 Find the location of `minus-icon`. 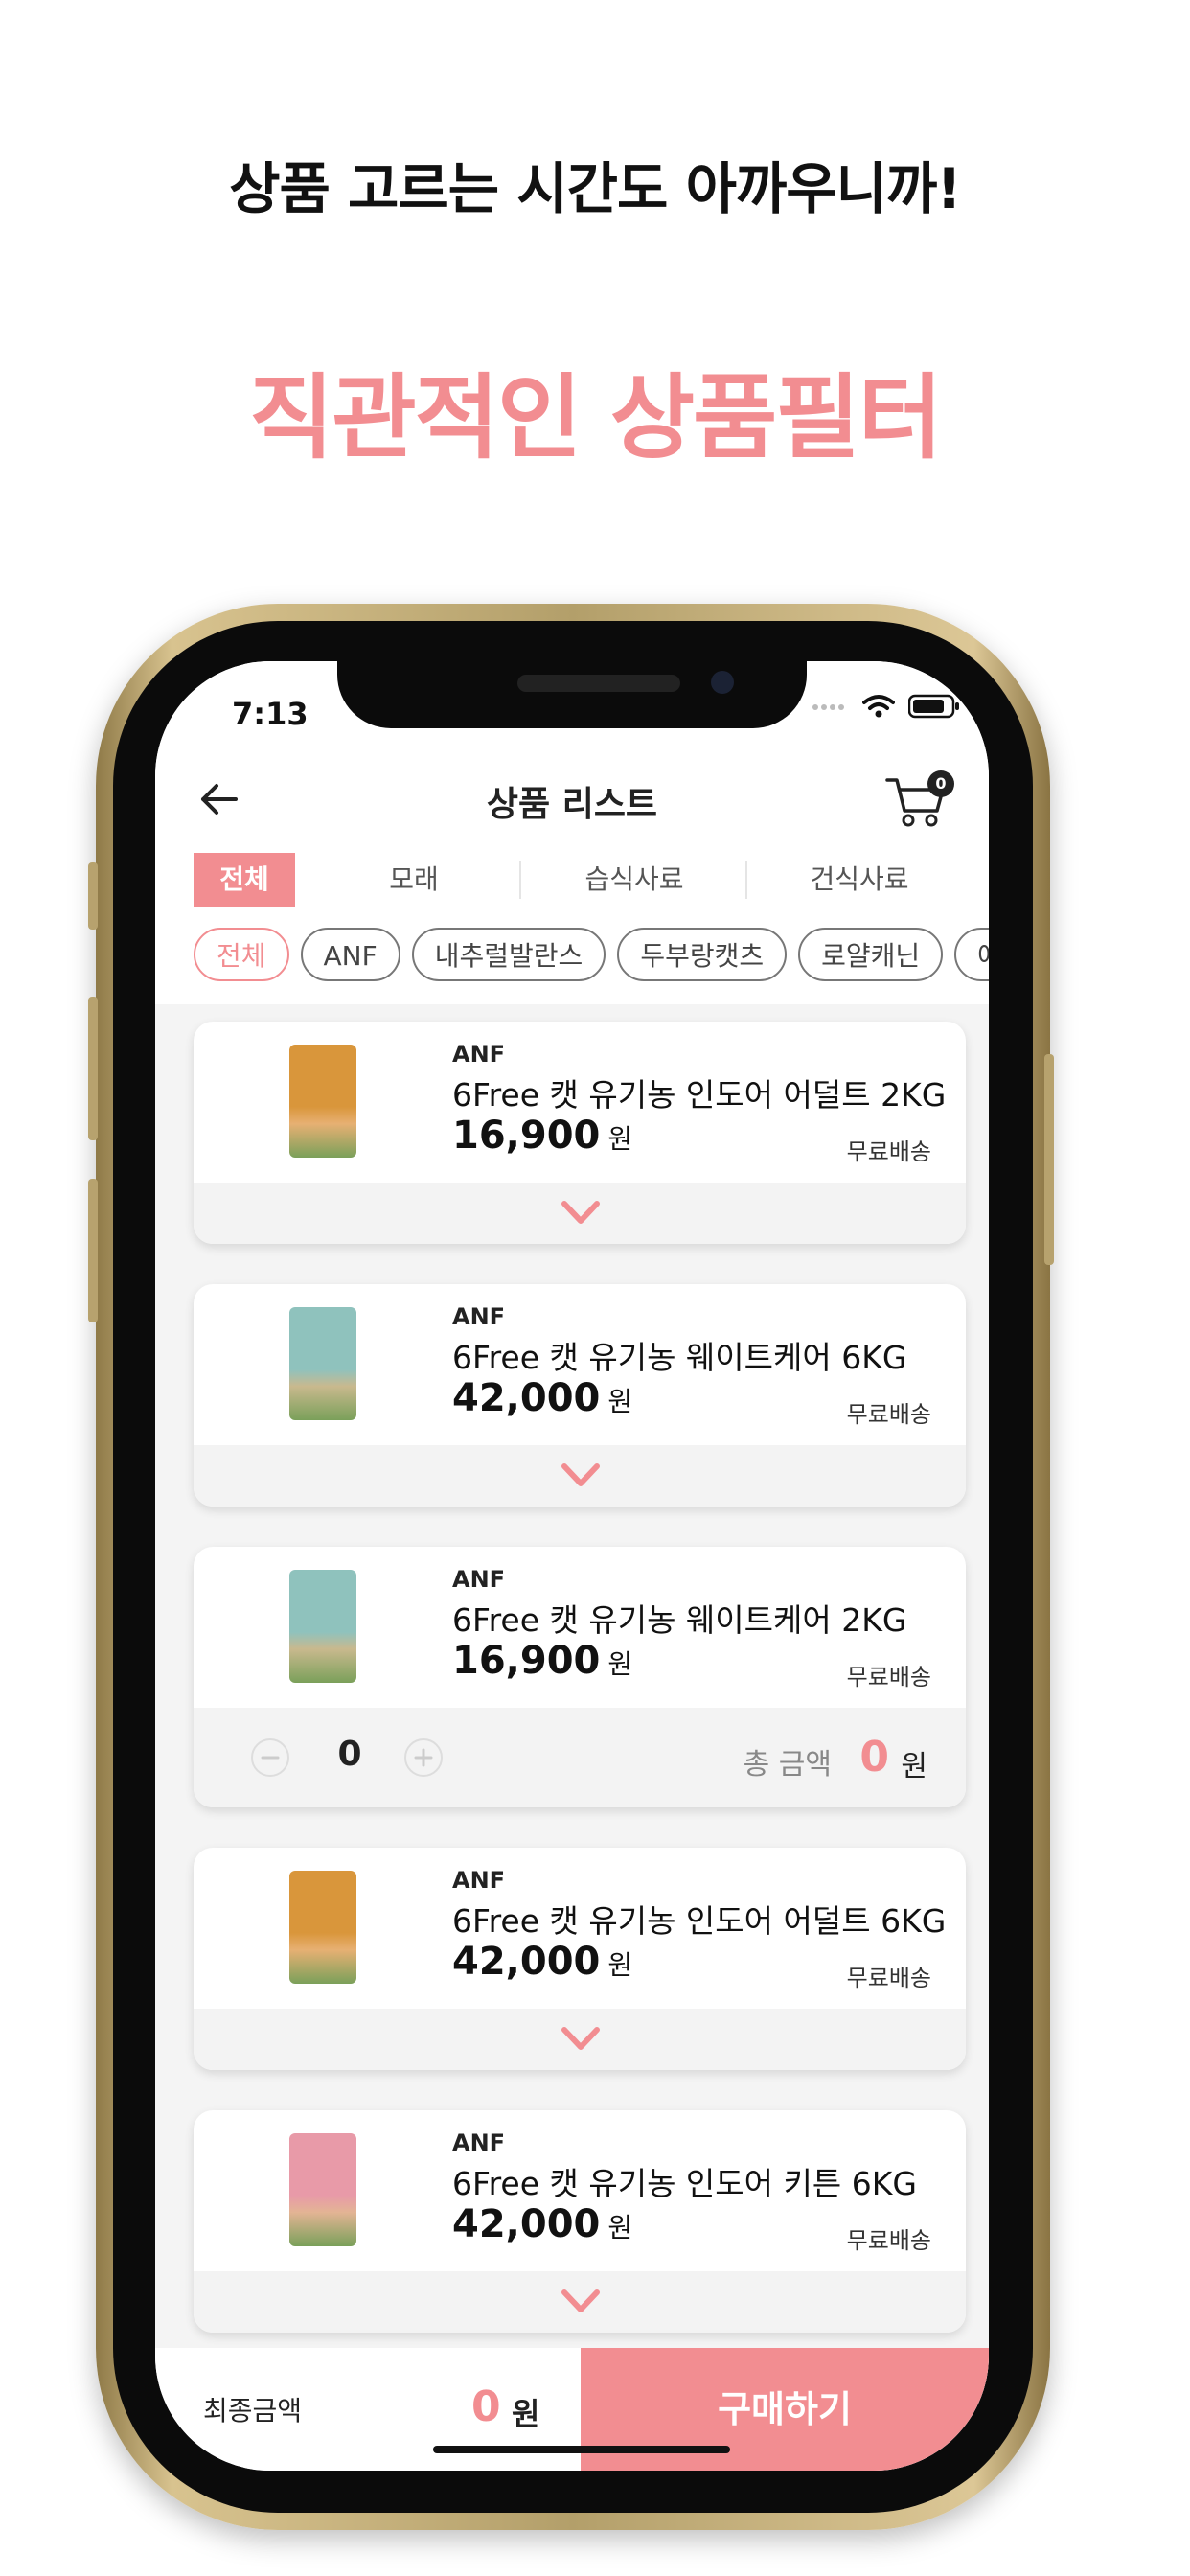

minus-icon is located at coordinates (271, 1758).